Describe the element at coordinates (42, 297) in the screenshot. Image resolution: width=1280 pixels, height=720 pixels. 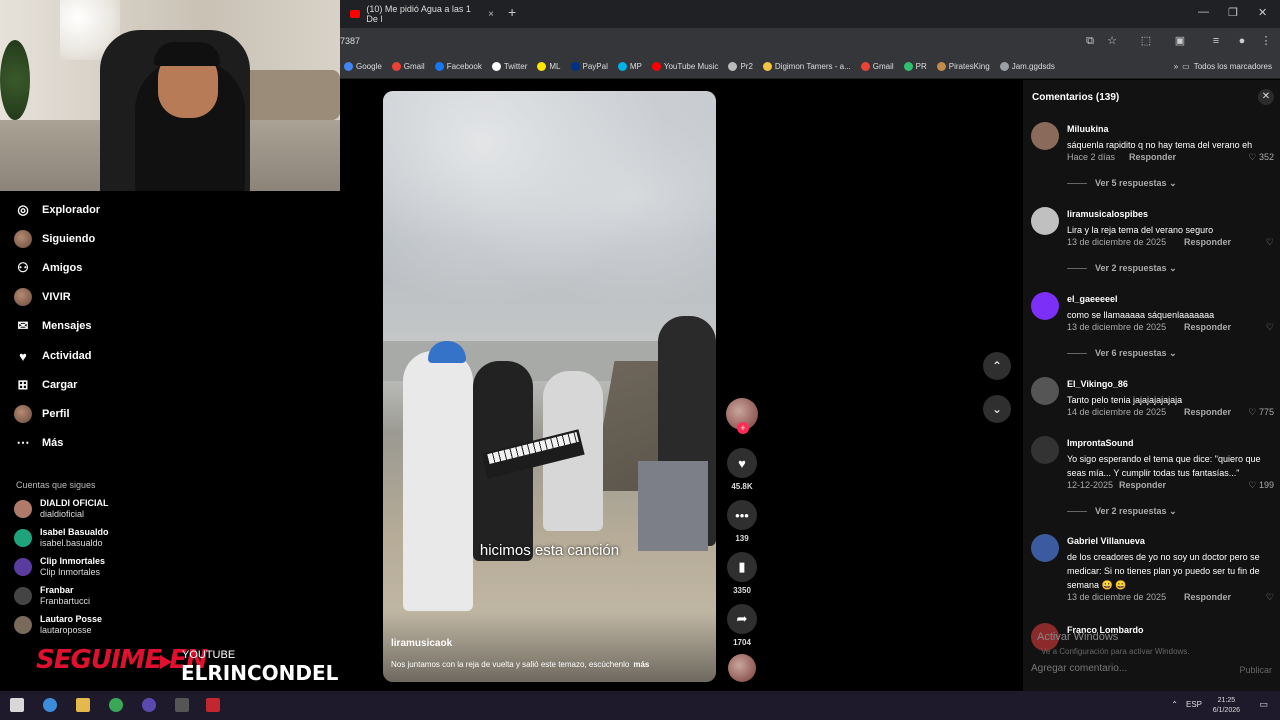
I see `sidebar-item: VIVIR` at that location.